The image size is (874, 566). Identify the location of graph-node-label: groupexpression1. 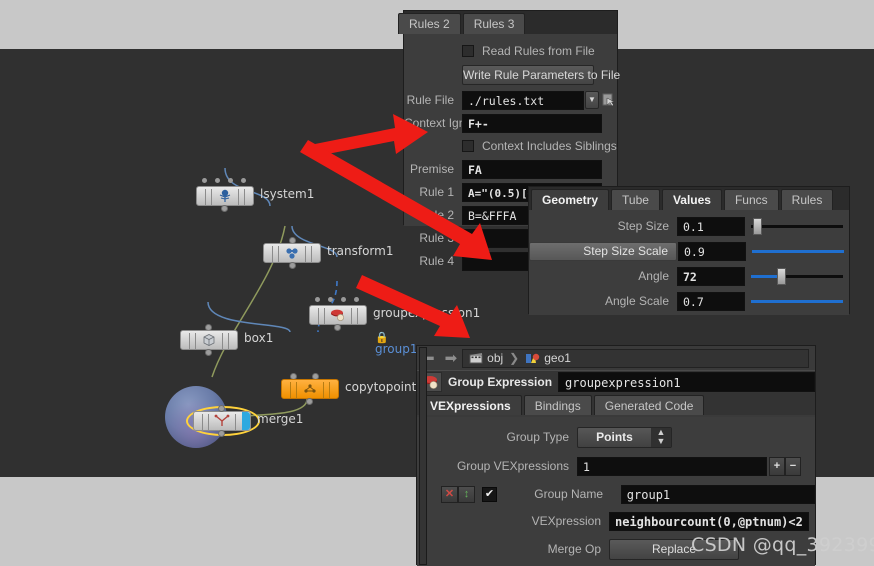
(427, 313).